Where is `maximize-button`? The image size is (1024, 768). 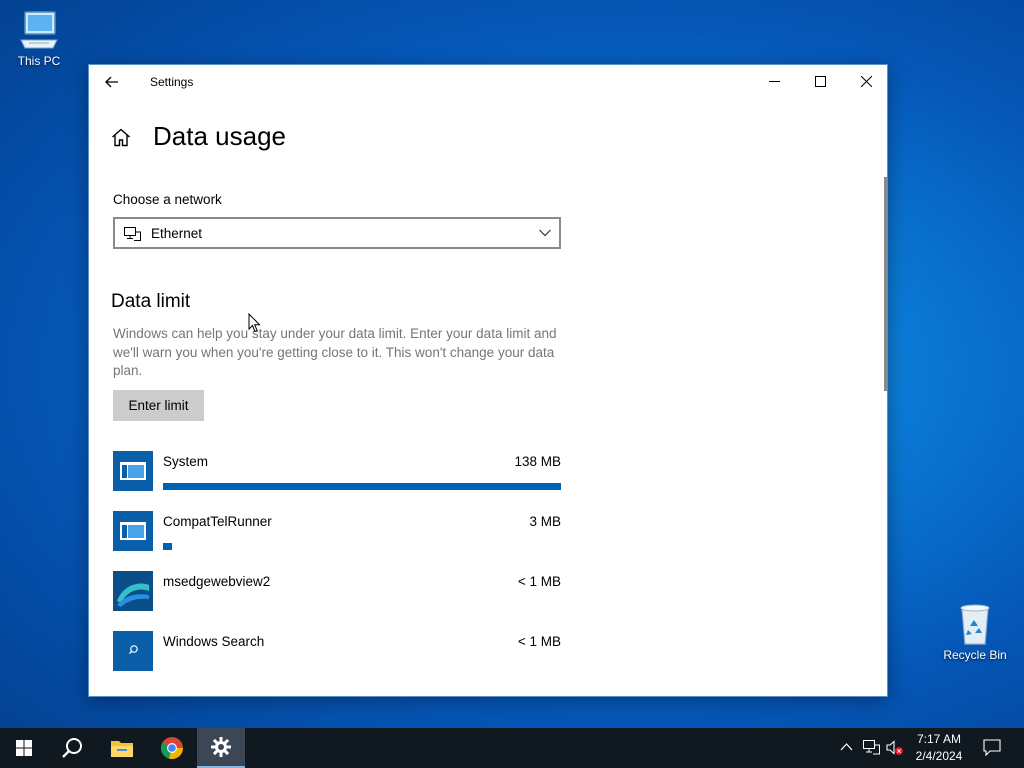
maximize-button is located at coordinates (820, 81).